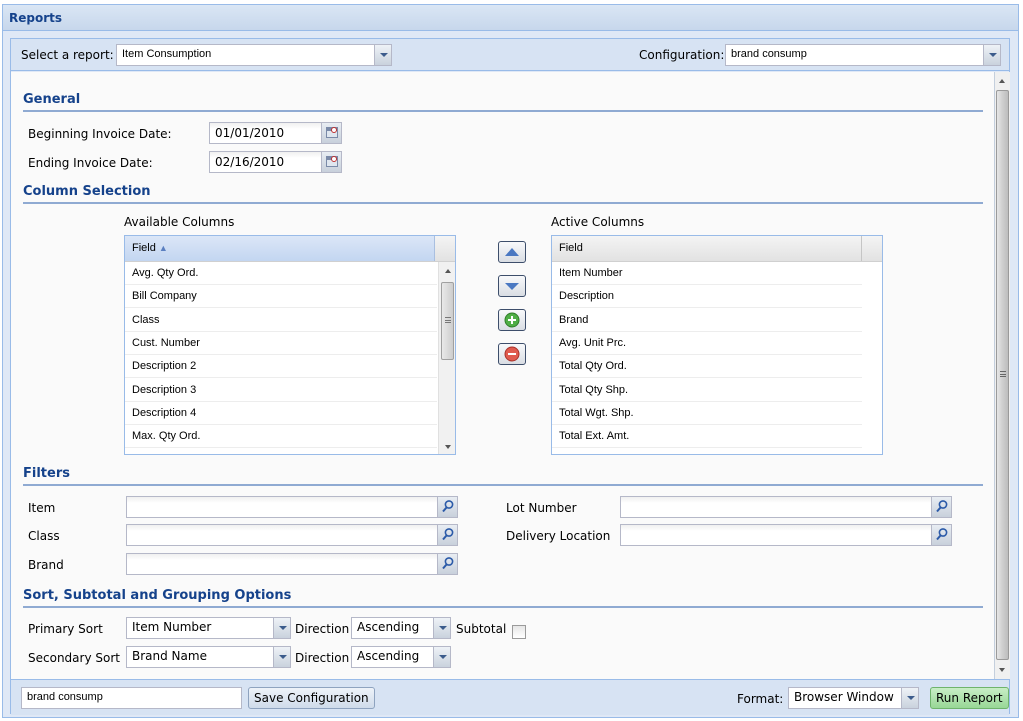 The width and height of the screenshot is (1023, 721). I want to click on list-item: Avg. Unit Prc., so click(707, 343).